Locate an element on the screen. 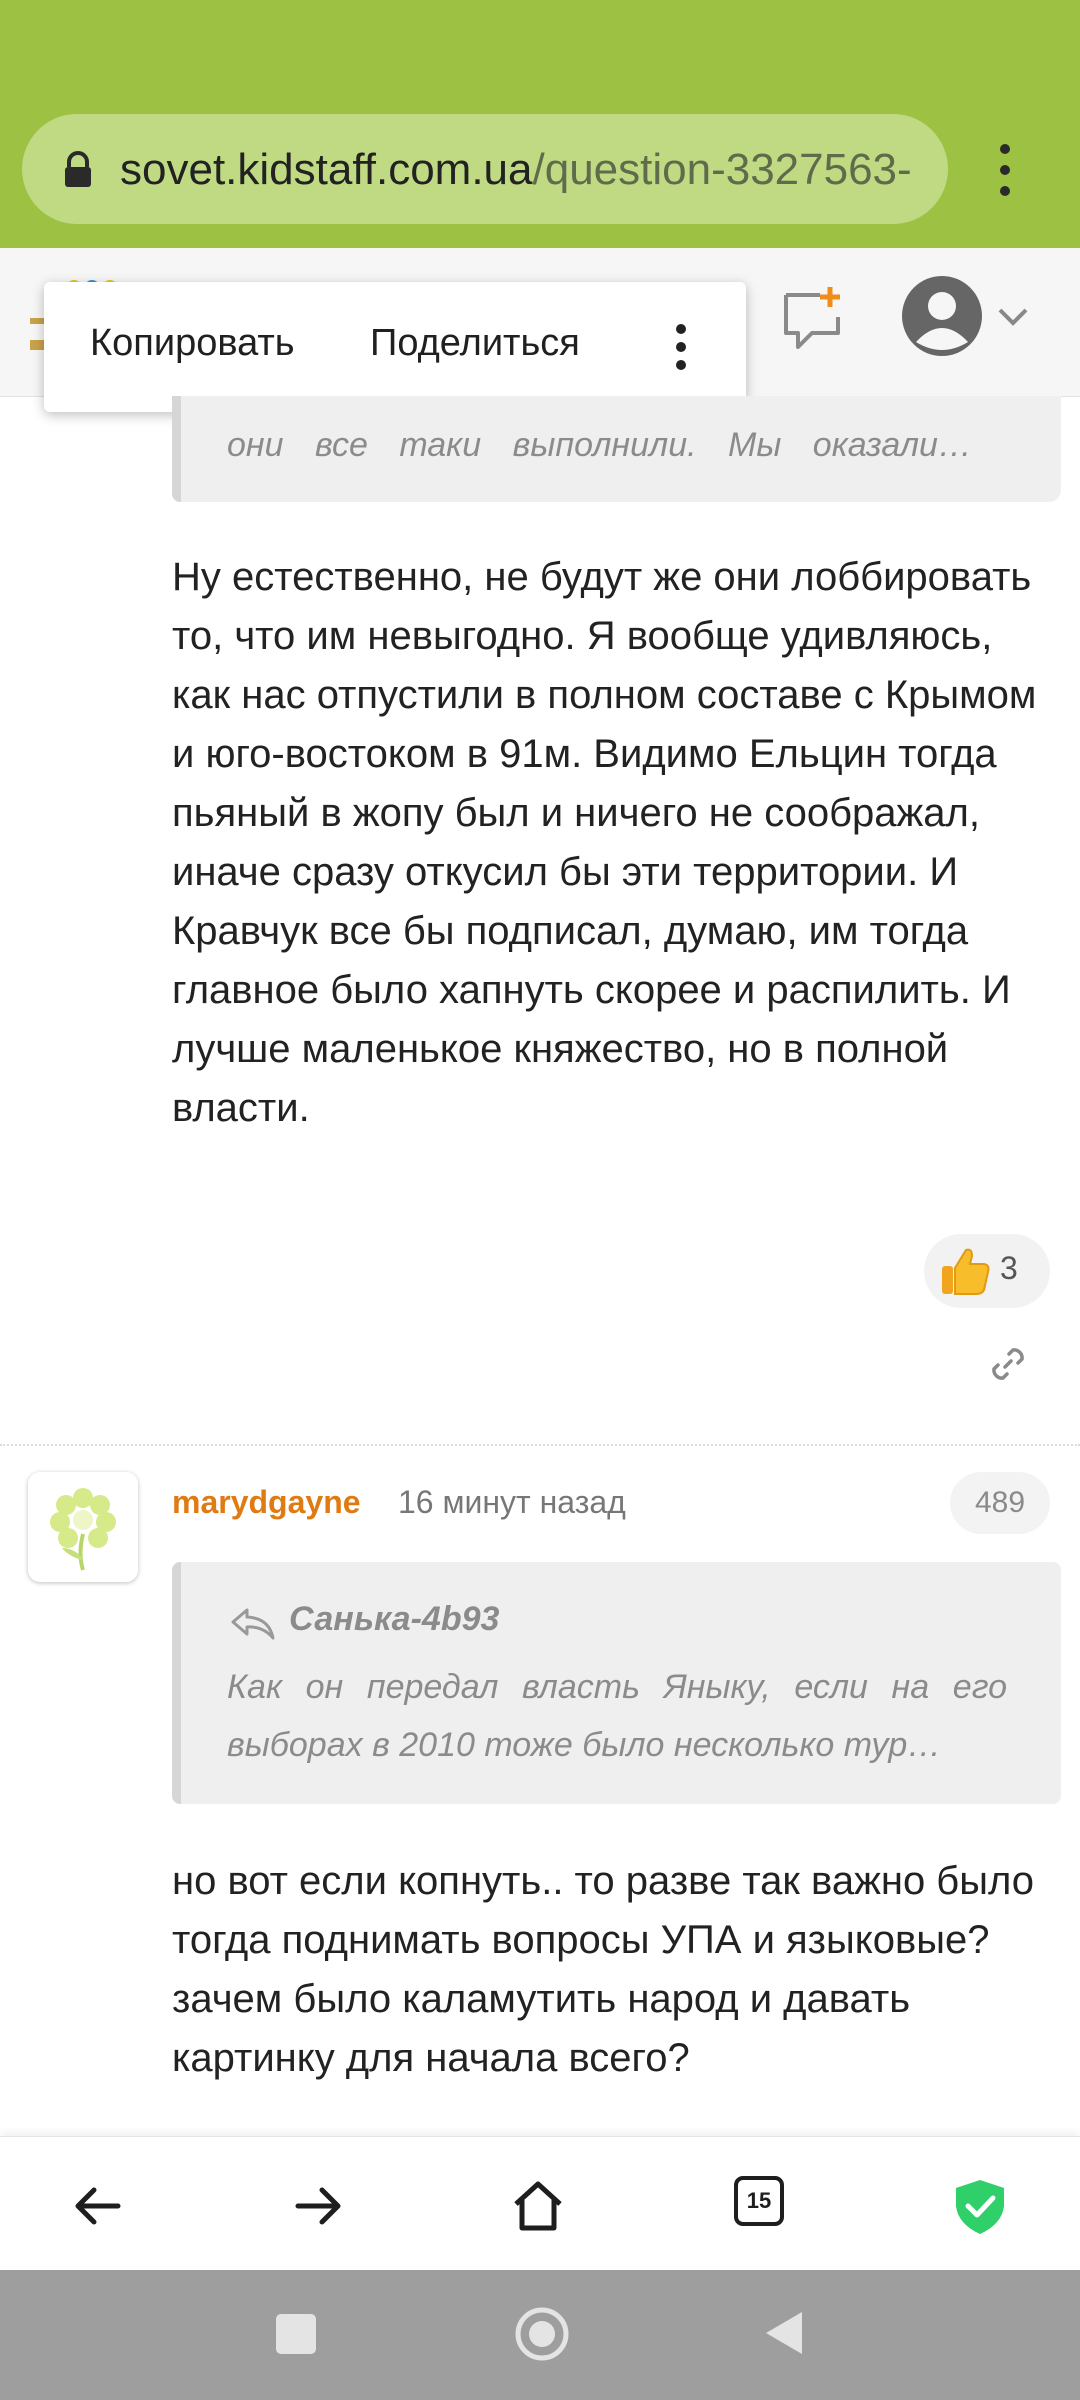  more-vert-icon is located at coordinates (680, 347).